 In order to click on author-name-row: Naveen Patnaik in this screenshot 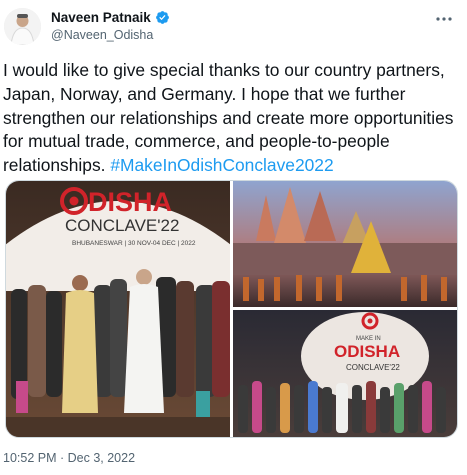, I will do `click(110, 17)`.